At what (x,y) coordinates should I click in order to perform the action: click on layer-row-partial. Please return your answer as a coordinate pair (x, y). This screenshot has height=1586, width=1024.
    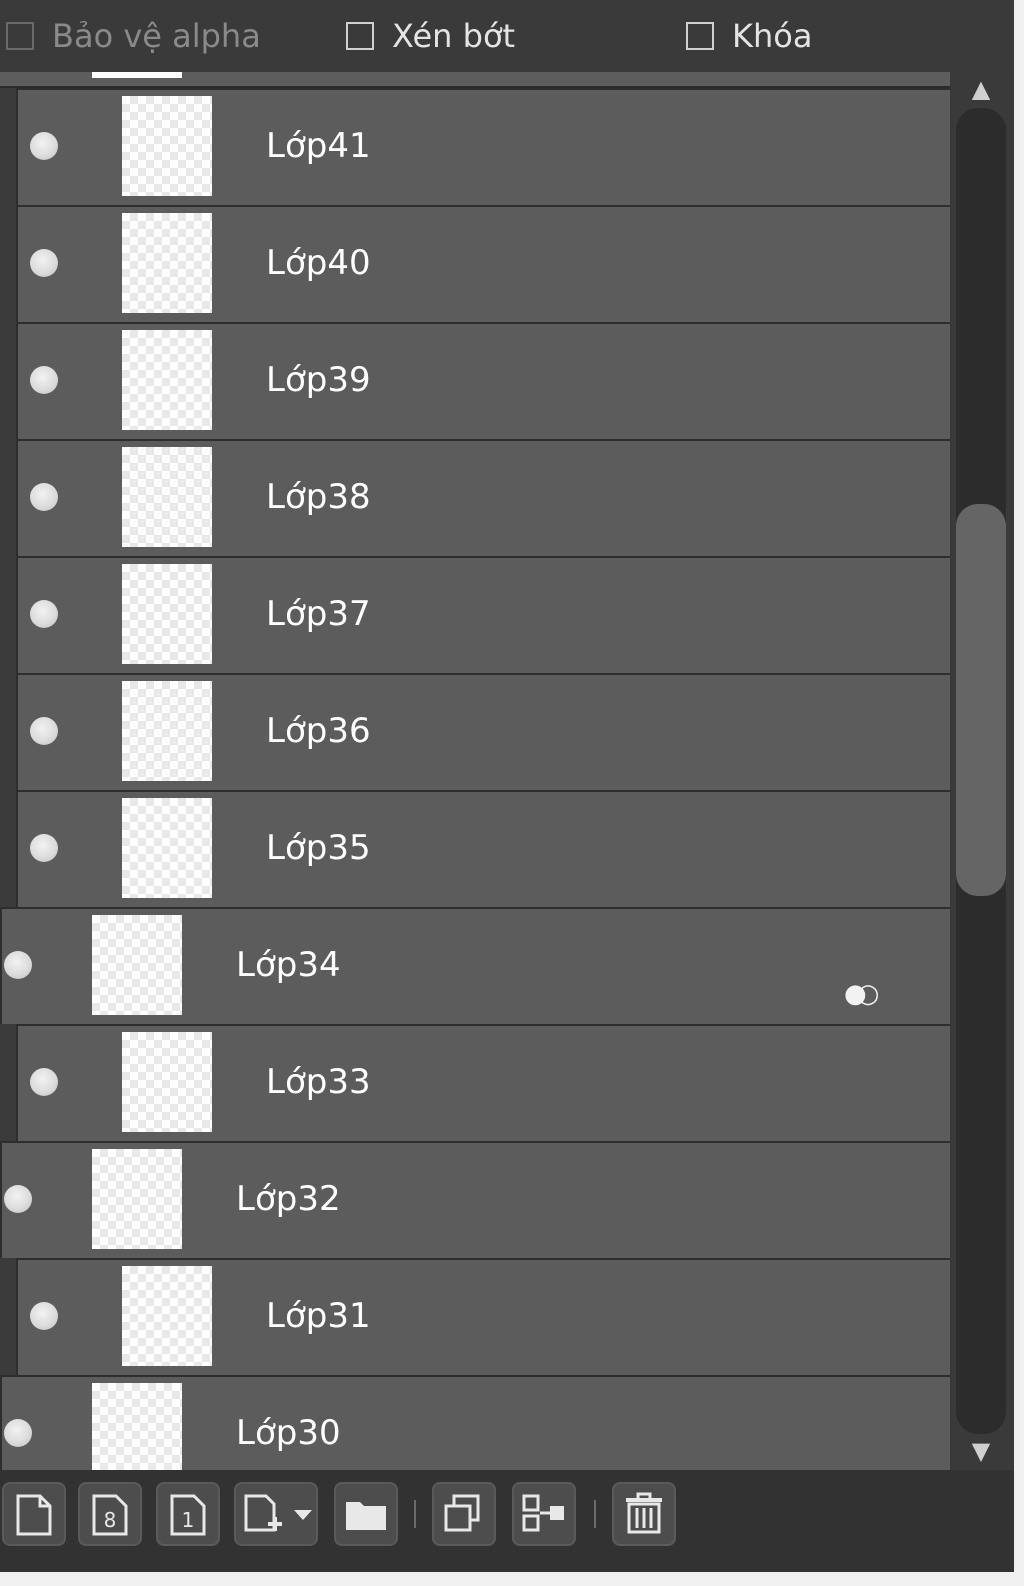
    Looking at the image, I should click on (475, 80).